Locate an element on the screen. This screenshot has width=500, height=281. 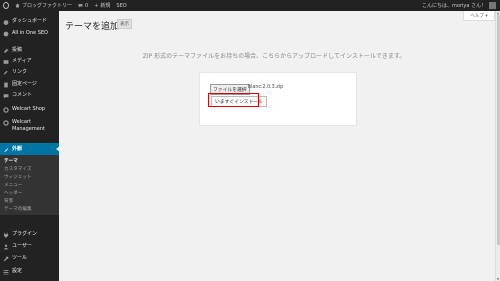
seo-label: SEO is located at coordinates (121, 5).